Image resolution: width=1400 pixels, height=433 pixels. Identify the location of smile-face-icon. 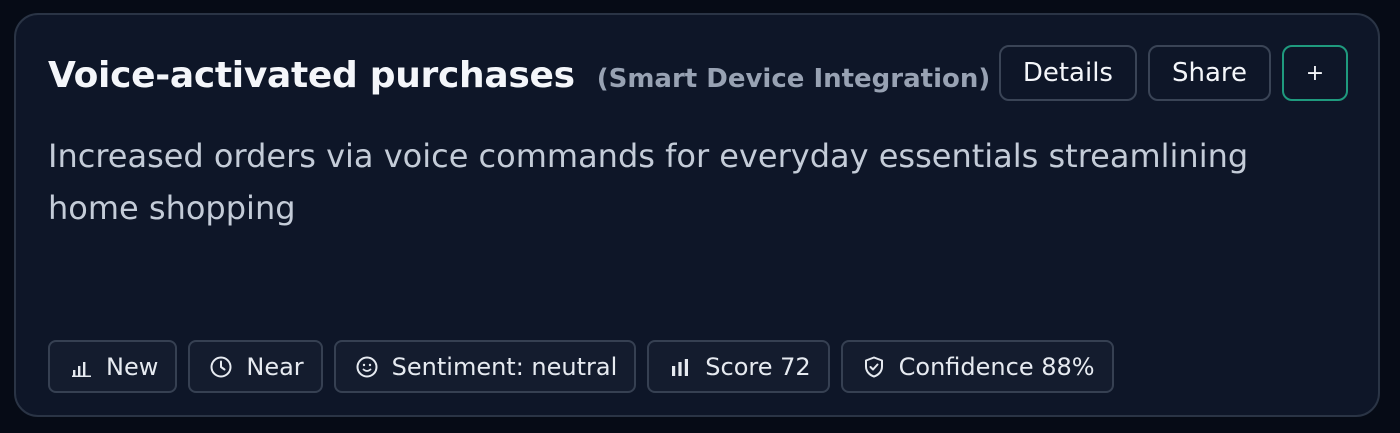
(367, 367).